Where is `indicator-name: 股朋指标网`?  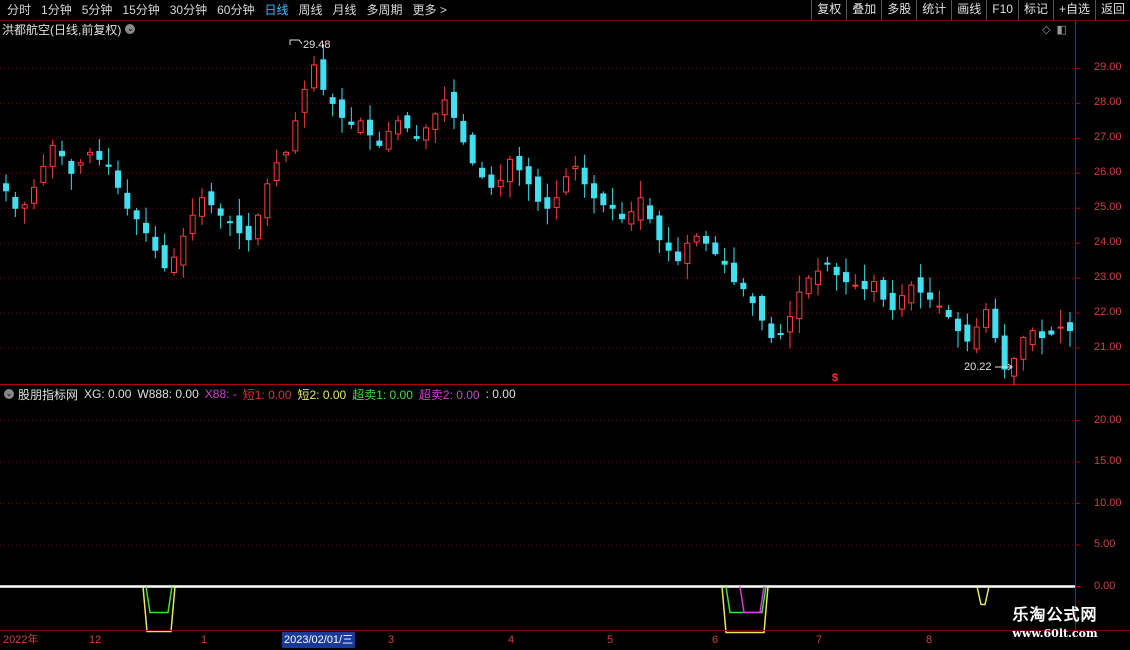
indicator-name: 股朋指标网 is located at coordinates (48, 394).